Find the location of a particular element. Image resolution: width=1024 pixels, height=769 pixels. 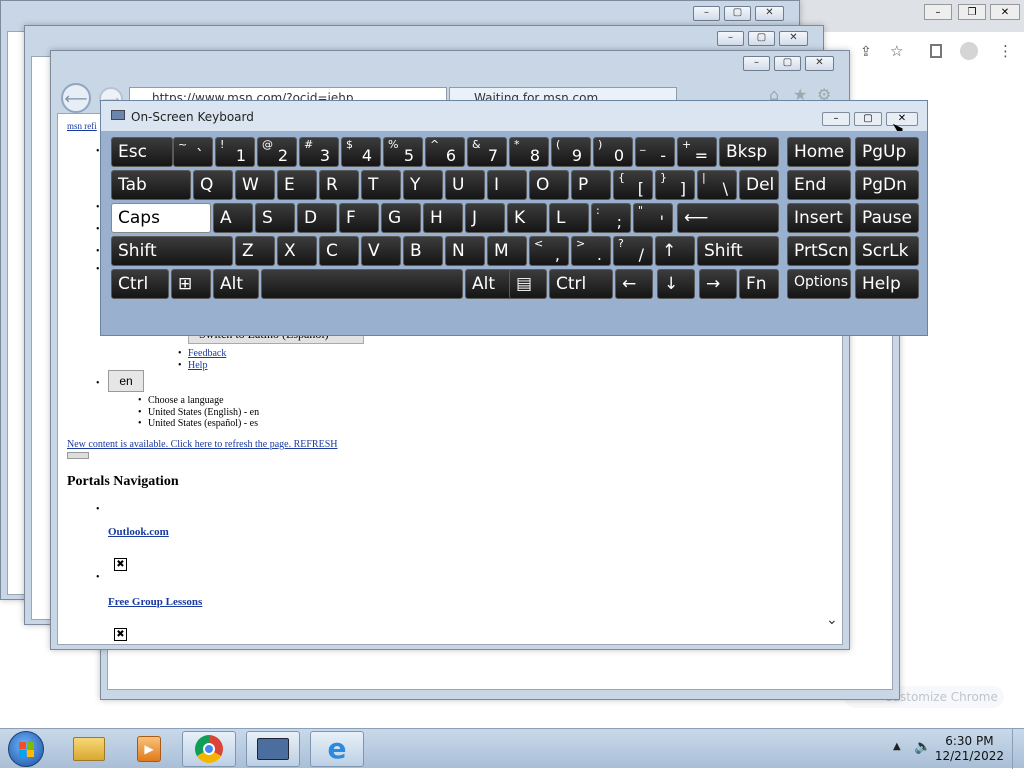

small-button is located at coordinates (78, 455).